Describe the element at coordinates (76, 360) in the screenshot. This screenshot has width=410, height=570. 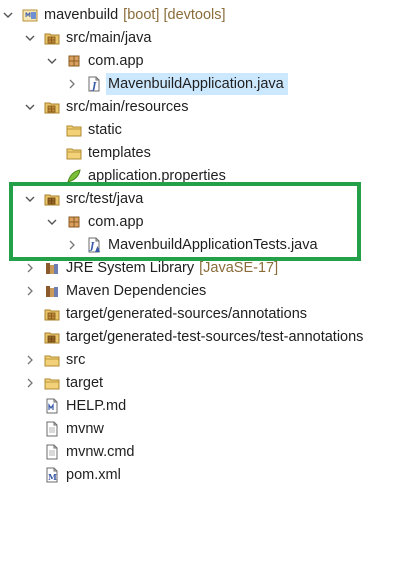
I see `item-label: src` at that location.